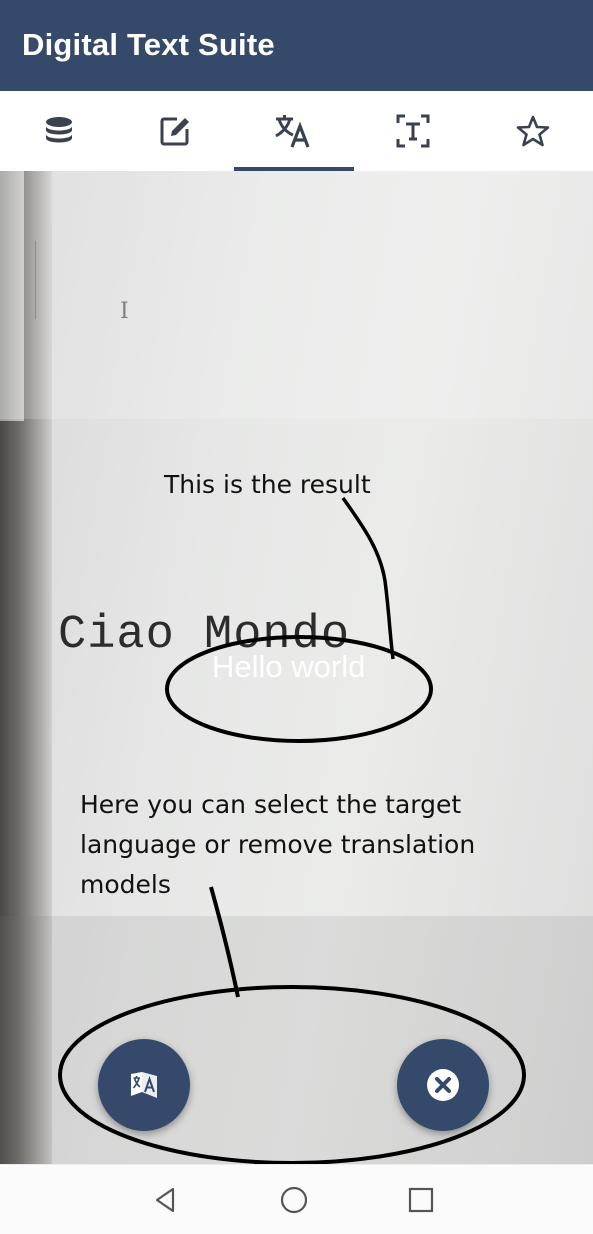 The image size is (593, 1234). What do you see at coordinates (148, 44) in the screenshot?
I see `app-title: Digital Text Suite` at bounding box center [148, 44].